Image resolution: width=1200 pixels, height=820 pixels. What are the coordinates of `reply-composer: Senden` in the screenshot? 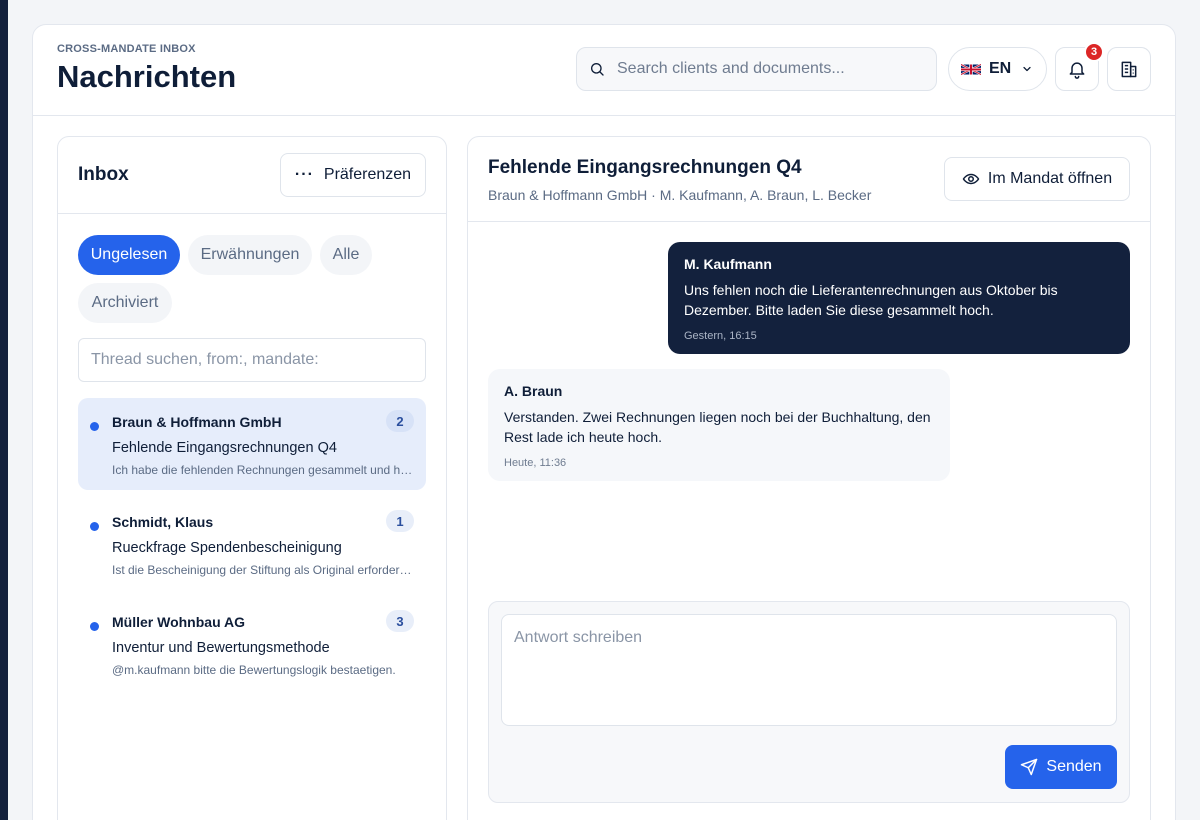 It's located at (809, 702).